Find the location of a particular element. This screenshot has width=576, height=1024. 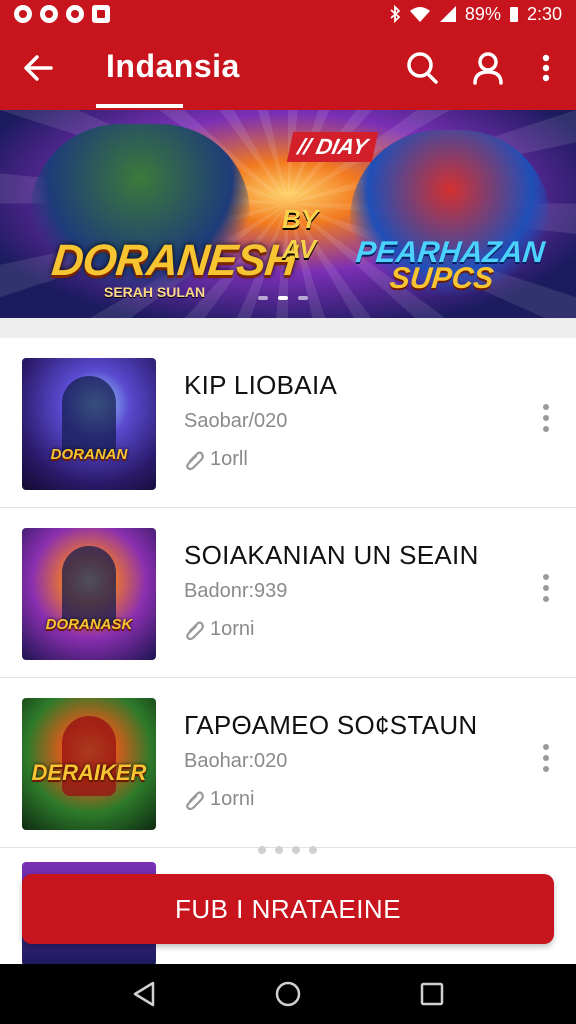

back-arrow-icon is located at coordinates (38, 68).